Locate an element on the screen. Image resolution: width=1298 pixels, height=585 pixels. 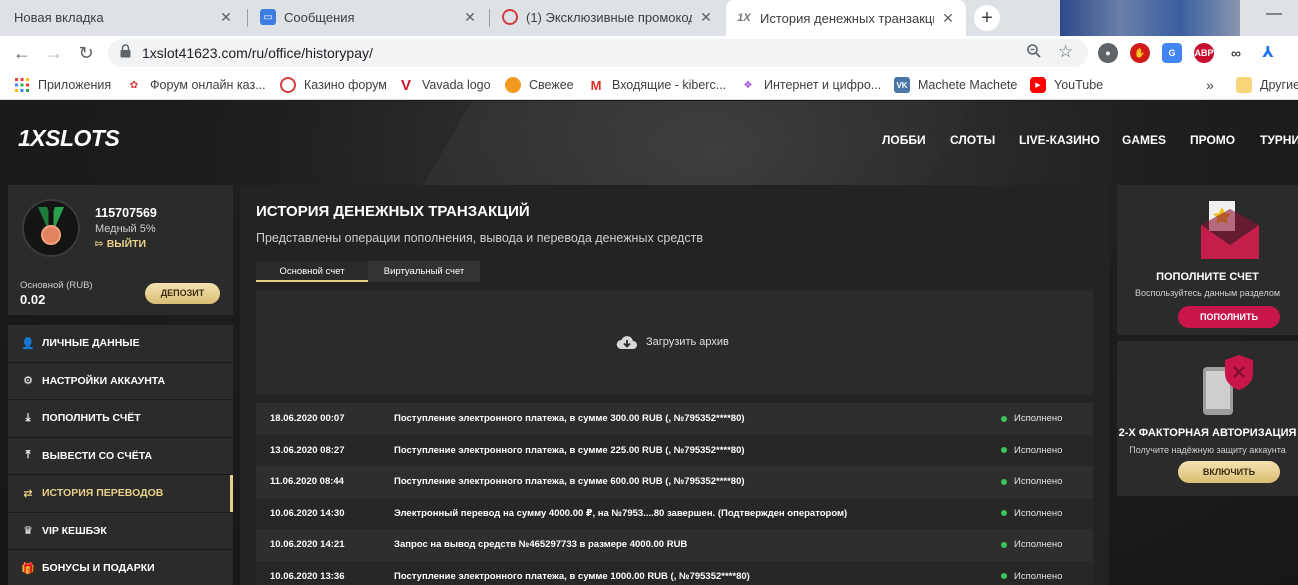
download-archive-label: Загрузить архив is located at coordinates (687, 342).